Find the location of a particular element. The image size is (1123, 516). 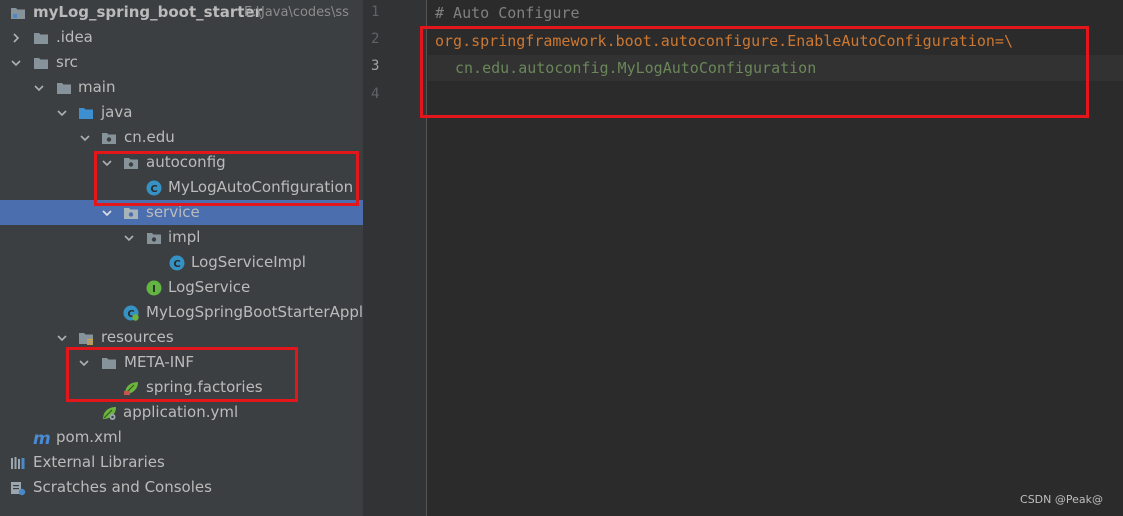

spring-boot-app-icon: C is located at coordinates (131, 313).